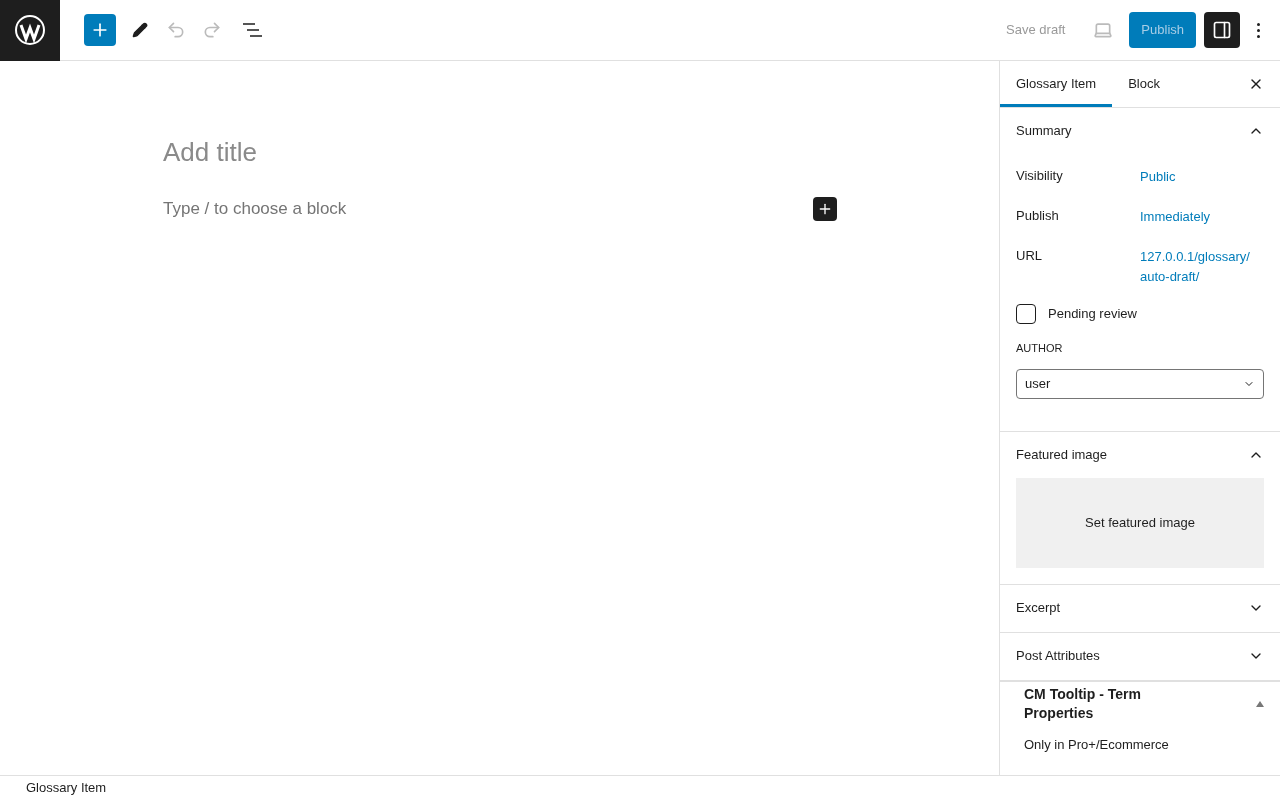  Describe the element at coordinates (1200, 263) in the screenshot. I see `row-value-link: 127.0.0.1/glossary/ auto-draft/` at that location.